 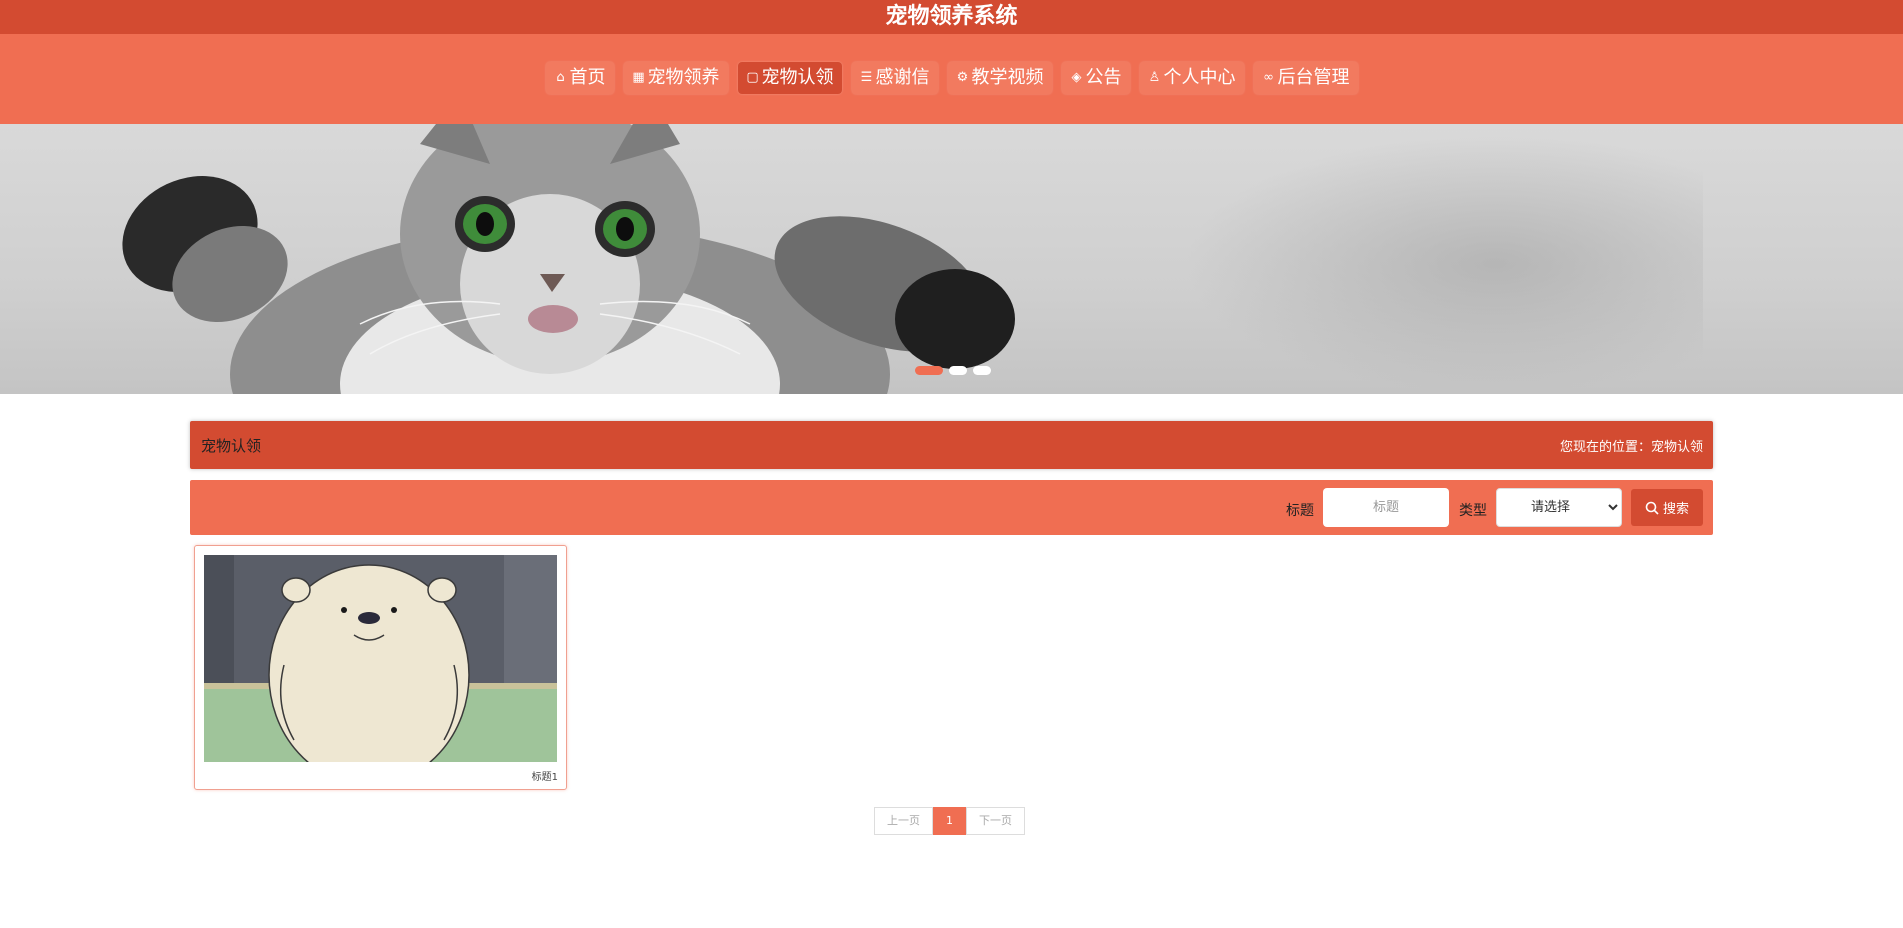 What do you see at coordinates (1199, 77) in the screenshot?
I see `nav-item-label: 个人中心` at bounding box center [1199, 77].